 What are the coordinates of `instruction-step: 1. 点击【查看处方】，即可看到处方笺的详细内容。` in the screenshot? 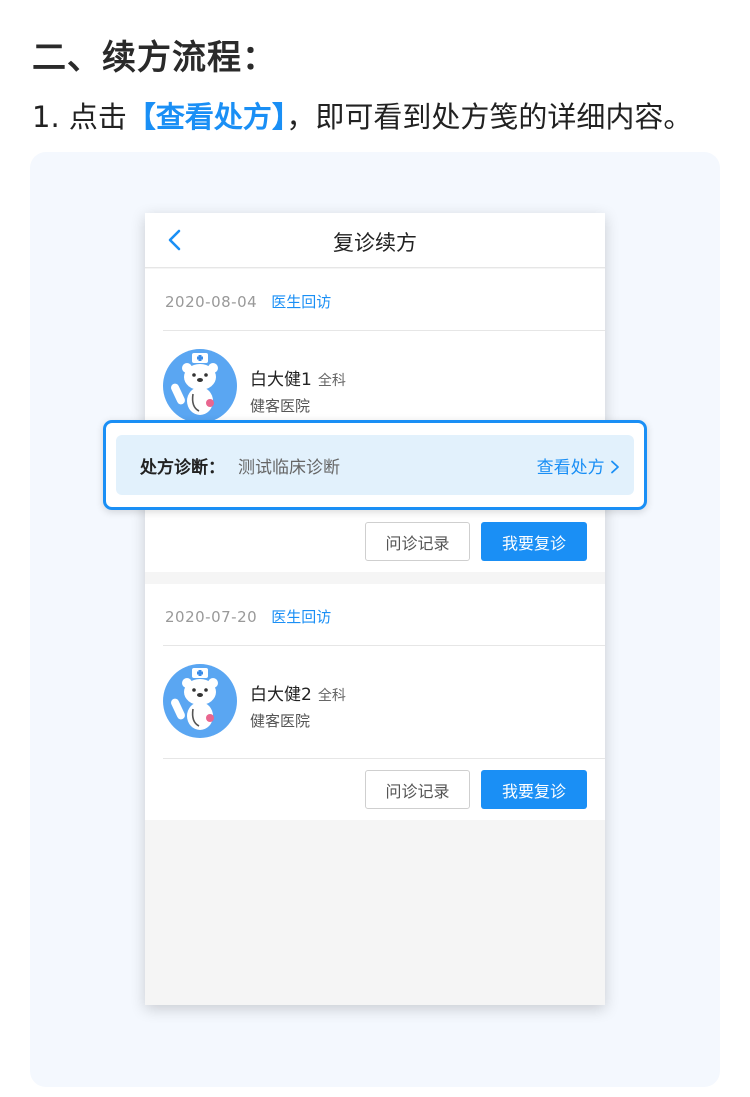 It's located at (362, 115).